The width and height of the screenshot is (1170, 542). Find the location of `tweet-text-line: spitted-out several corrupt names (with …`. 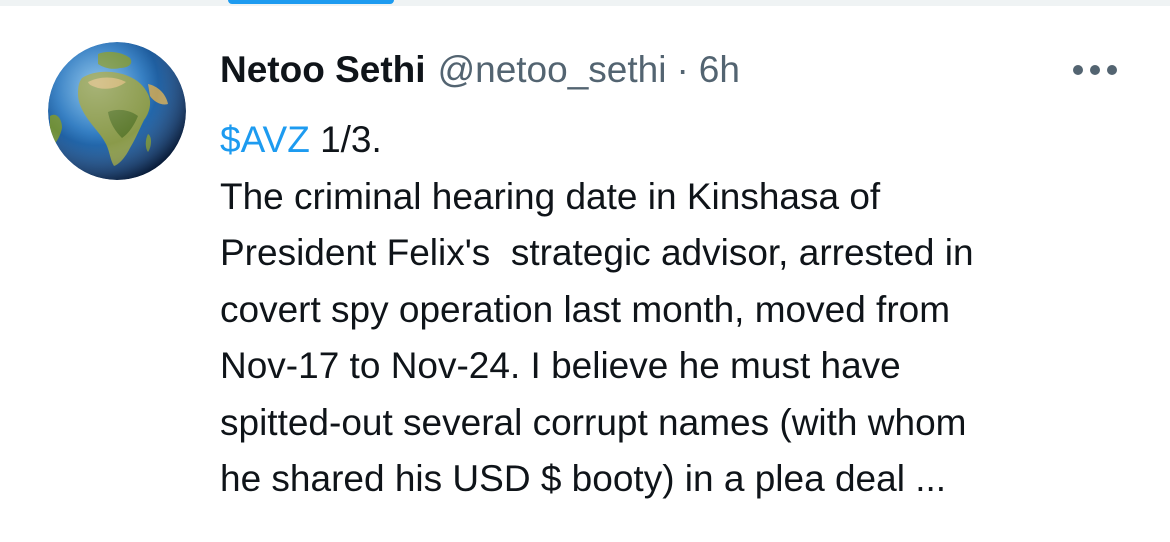

tweet-text-line: spitted-out several corrupt names (with … is located at coordinates (593, 422).